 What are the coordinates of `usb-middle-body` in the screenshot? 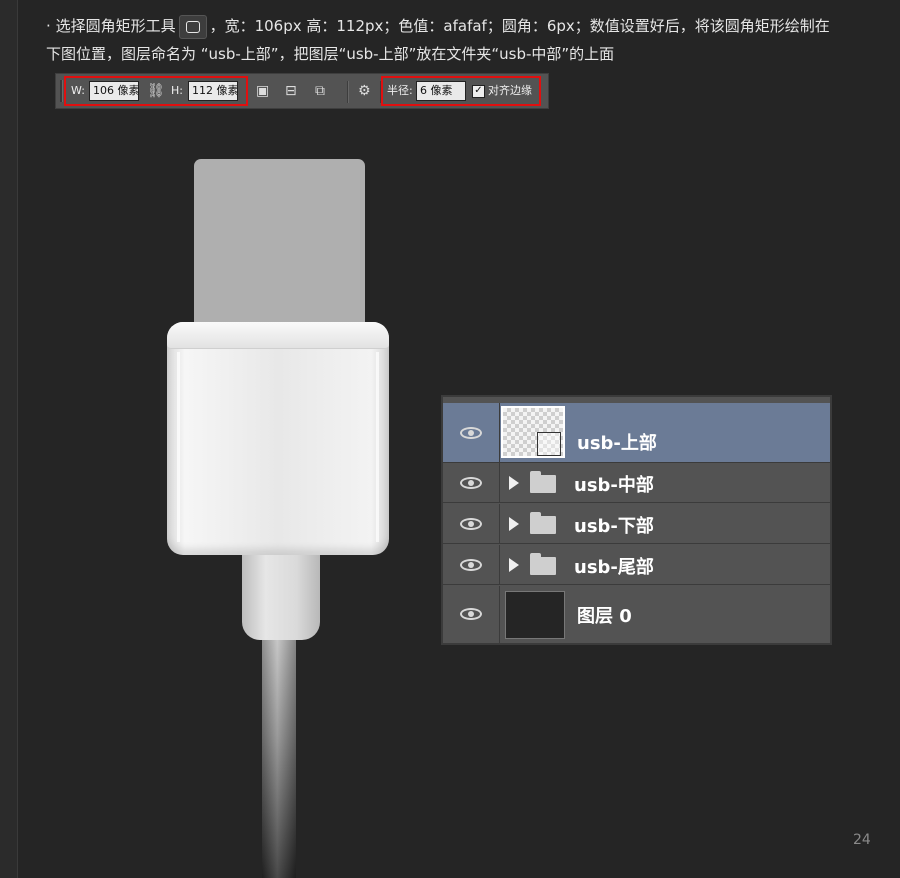 It's located at (278, 438).